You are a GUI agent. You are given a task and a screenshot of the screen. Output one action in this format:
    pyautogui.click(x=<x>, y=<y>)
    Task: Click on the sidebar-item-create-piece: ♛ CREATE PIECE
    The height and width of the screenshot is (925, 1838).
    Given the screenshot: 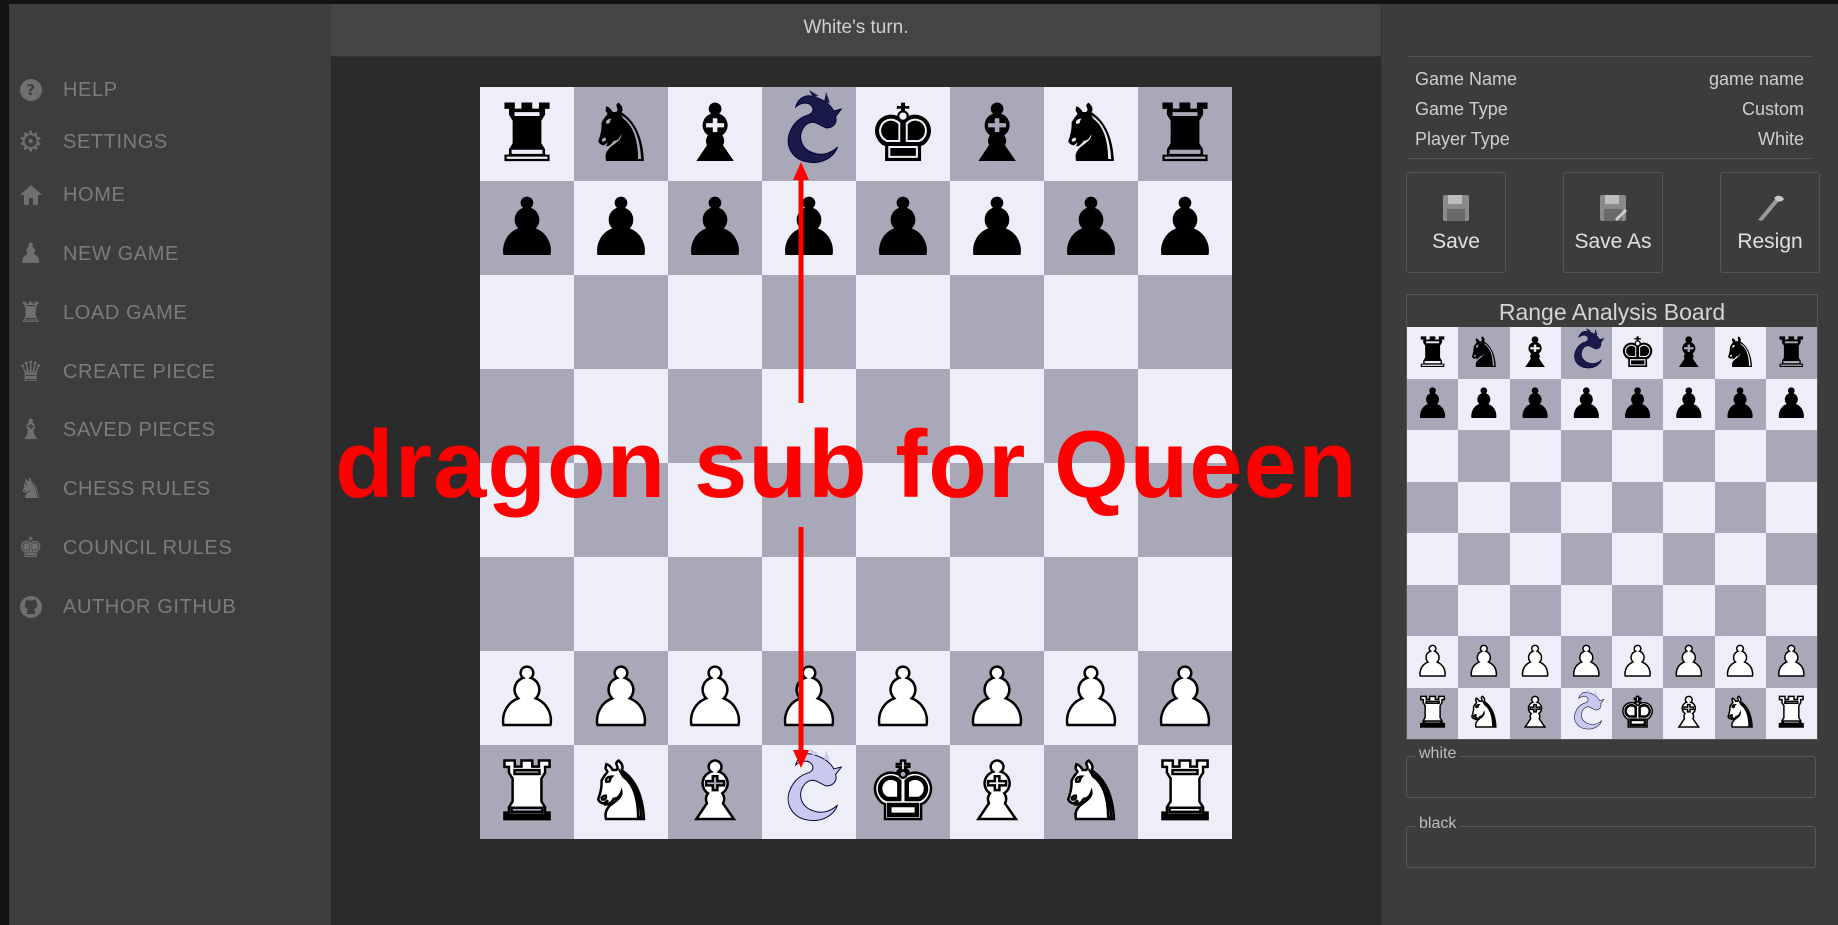 What is the action you would take?
    pyautogui.click(x=116, y=372)
    